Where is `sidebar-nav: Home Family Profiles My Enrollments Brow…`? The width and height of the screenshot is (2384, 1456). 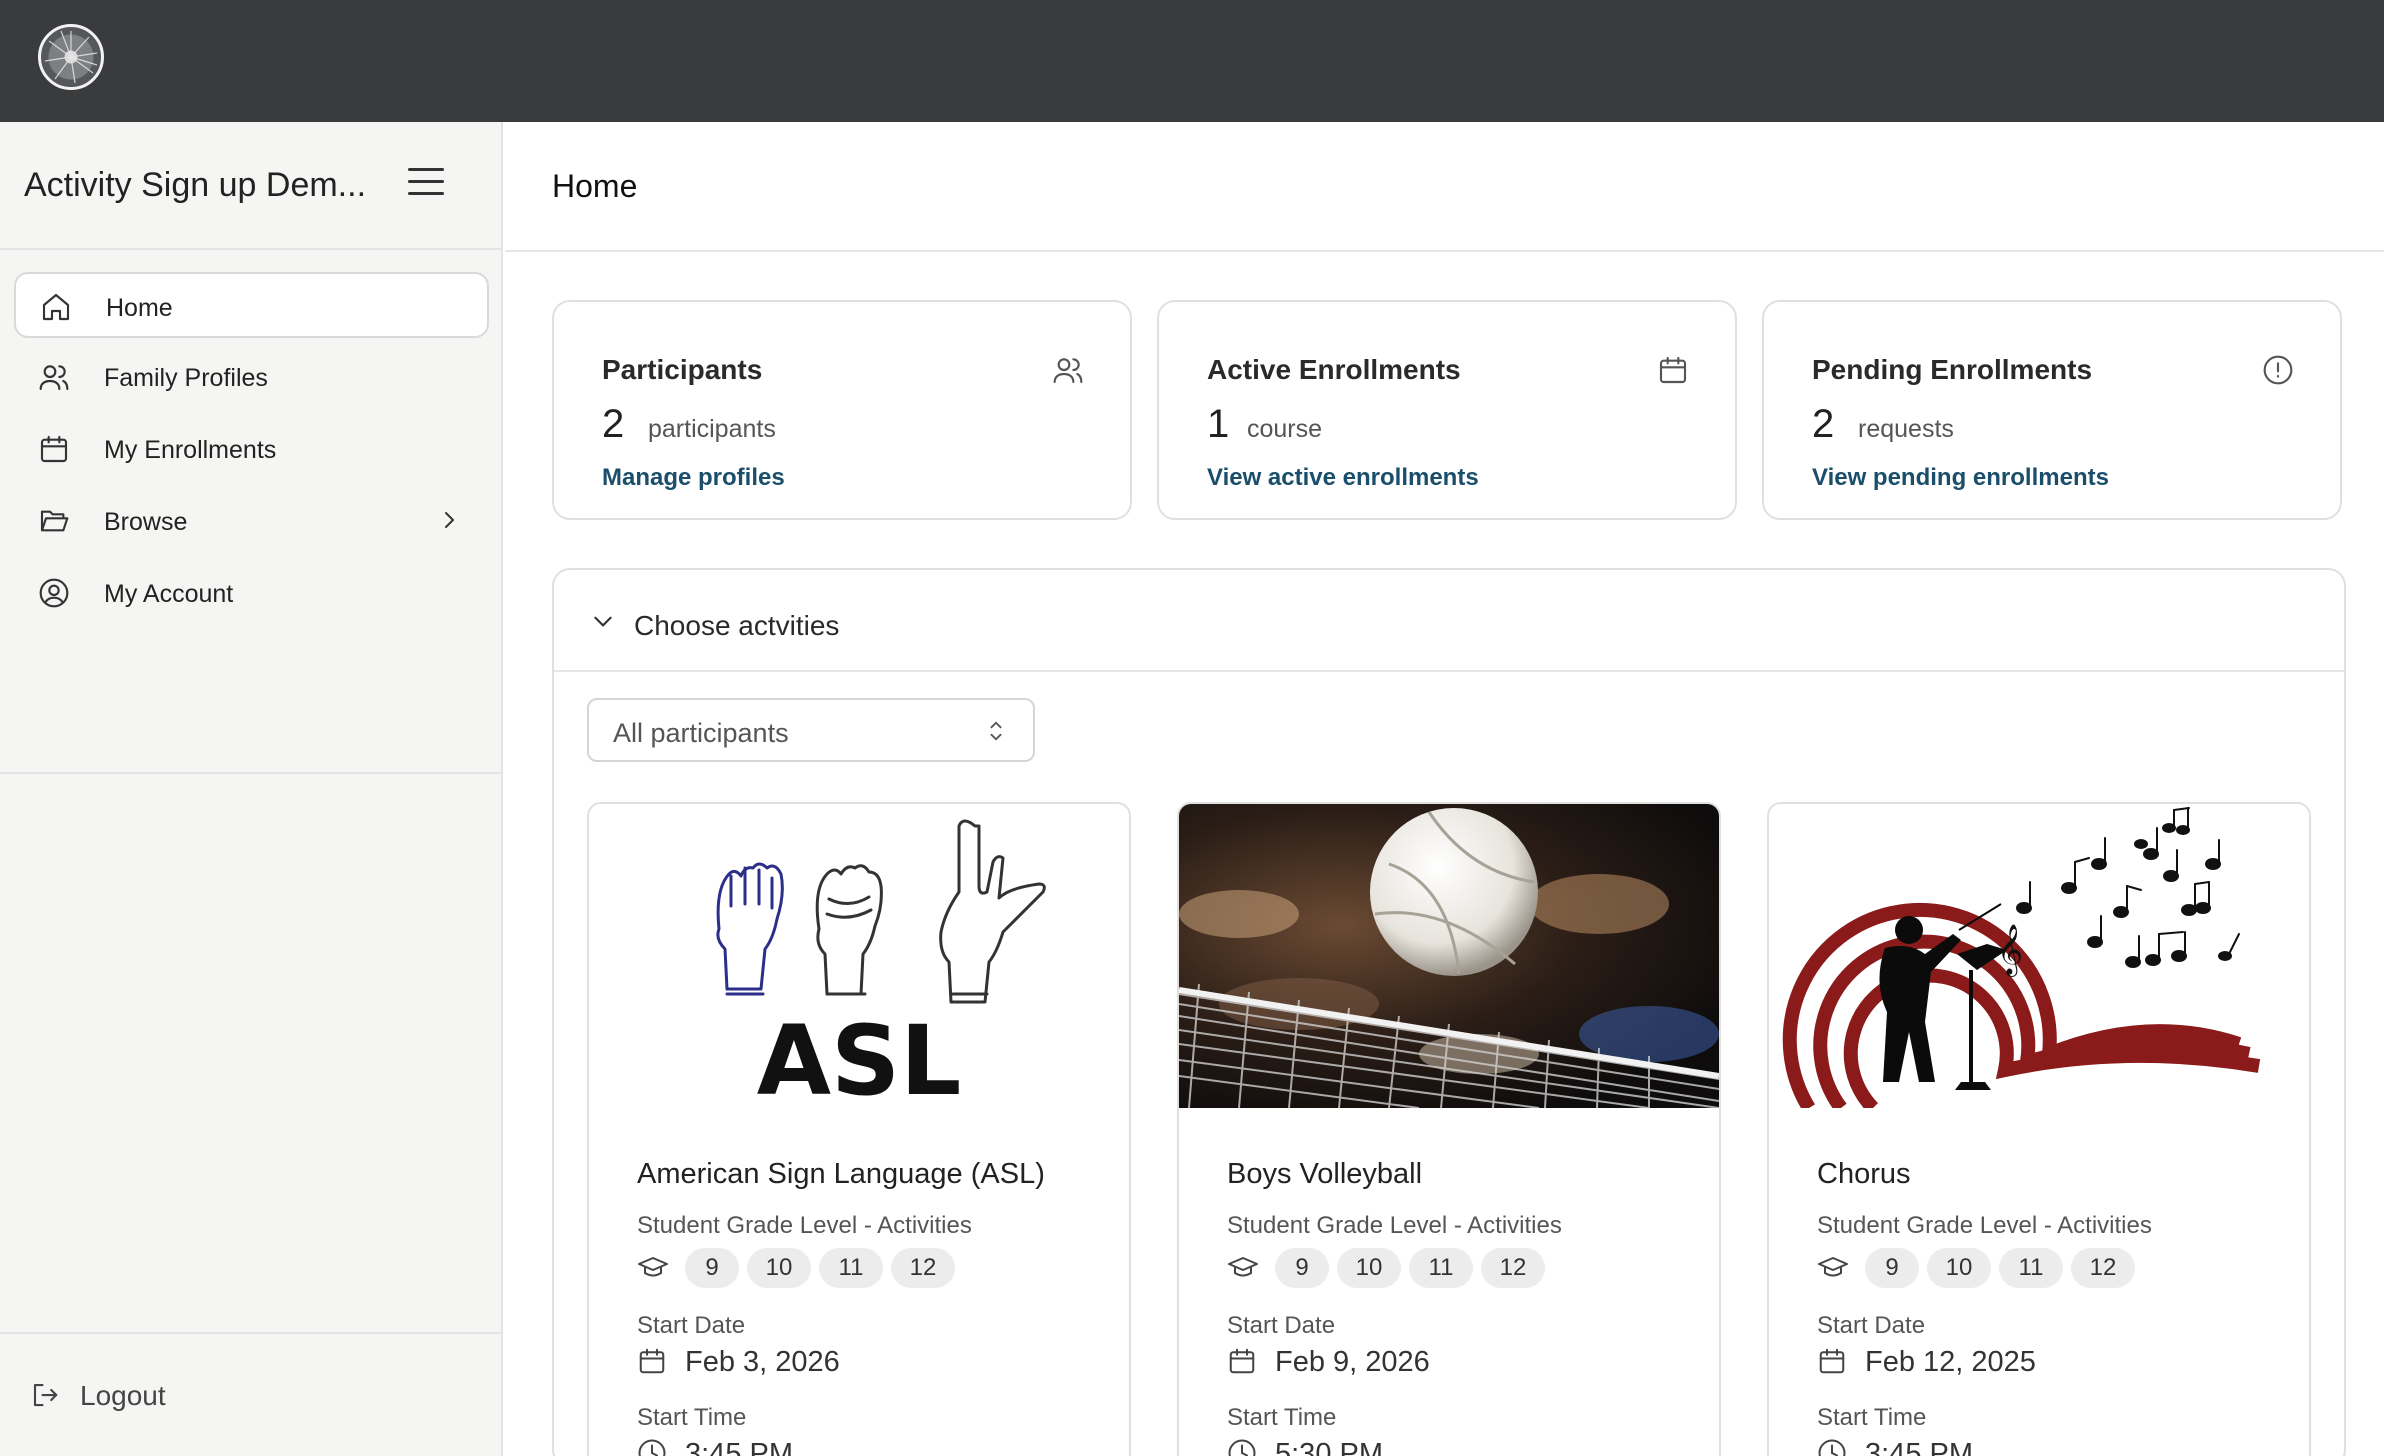
sidebar-nav: Home Family Profiles My Enrollments Brow… is located at coordinates (251, 452).